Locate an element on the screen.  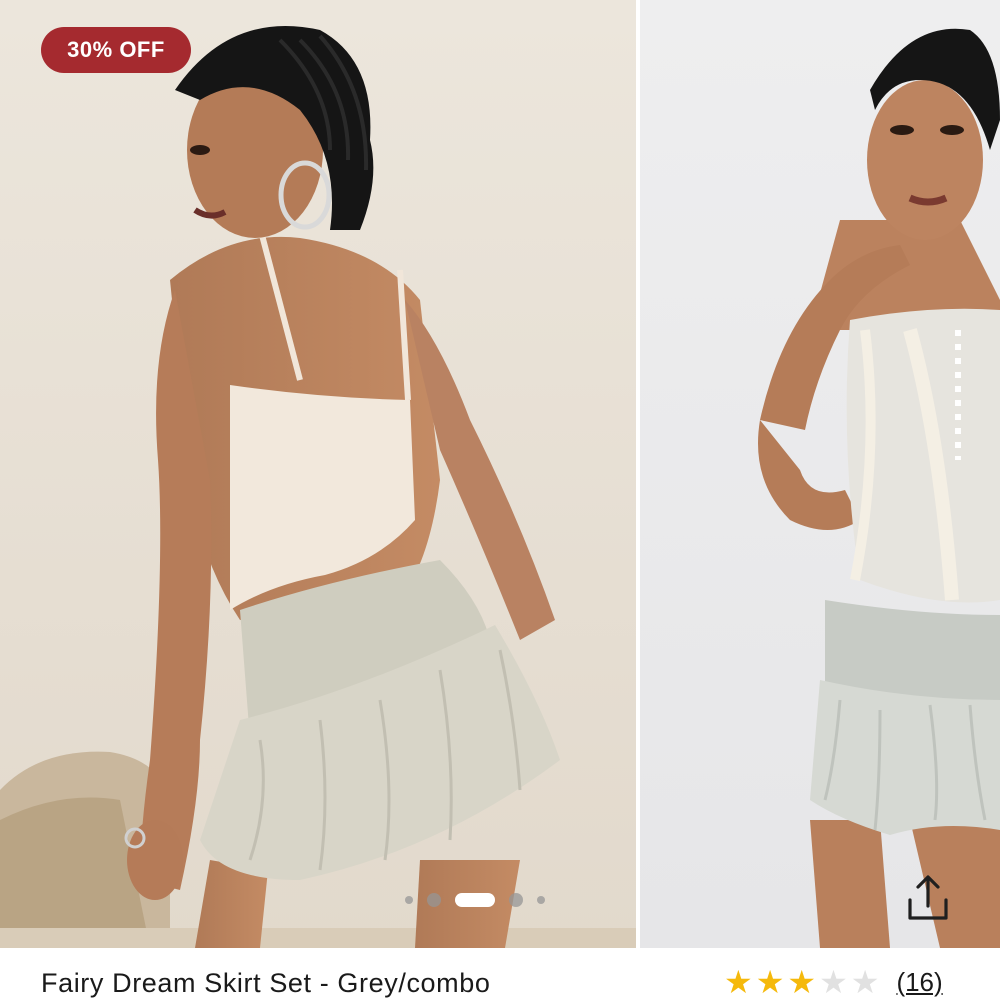
carousel-pagination is located at coordinates (475, 900).